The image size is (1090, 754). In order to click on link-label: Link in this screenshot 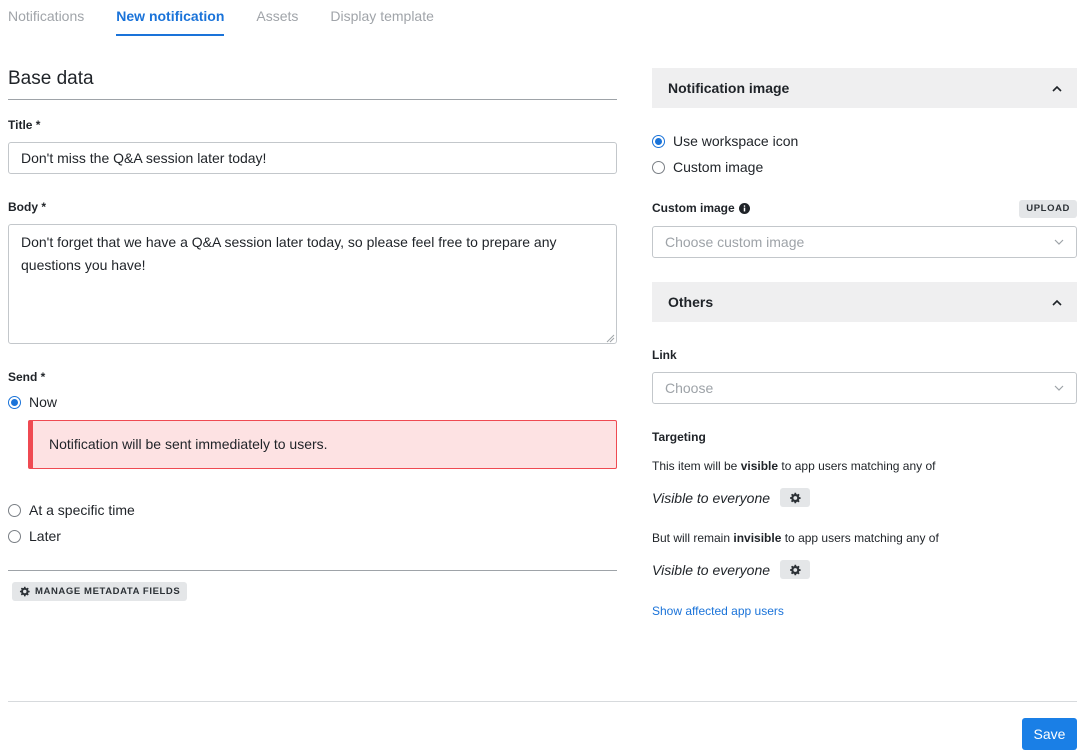, I will do `click(664, 355)`.